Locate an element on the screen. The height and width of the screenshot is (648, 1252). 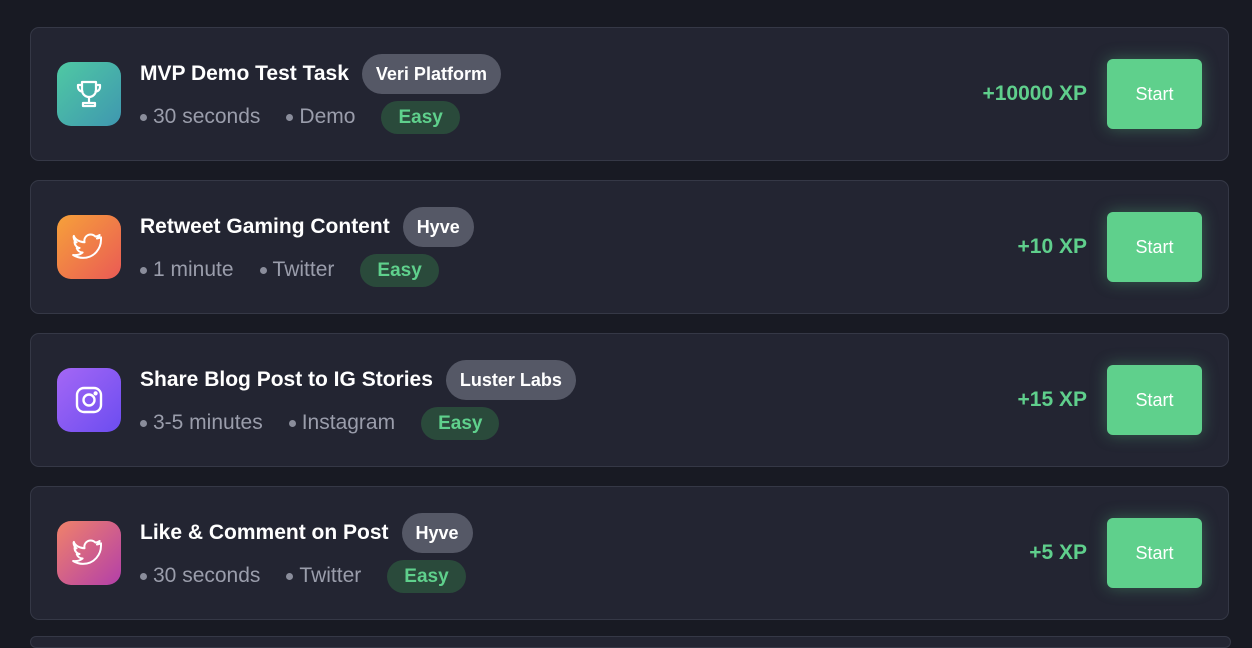
task-category: Instagram is located at coordinates (342, 423).